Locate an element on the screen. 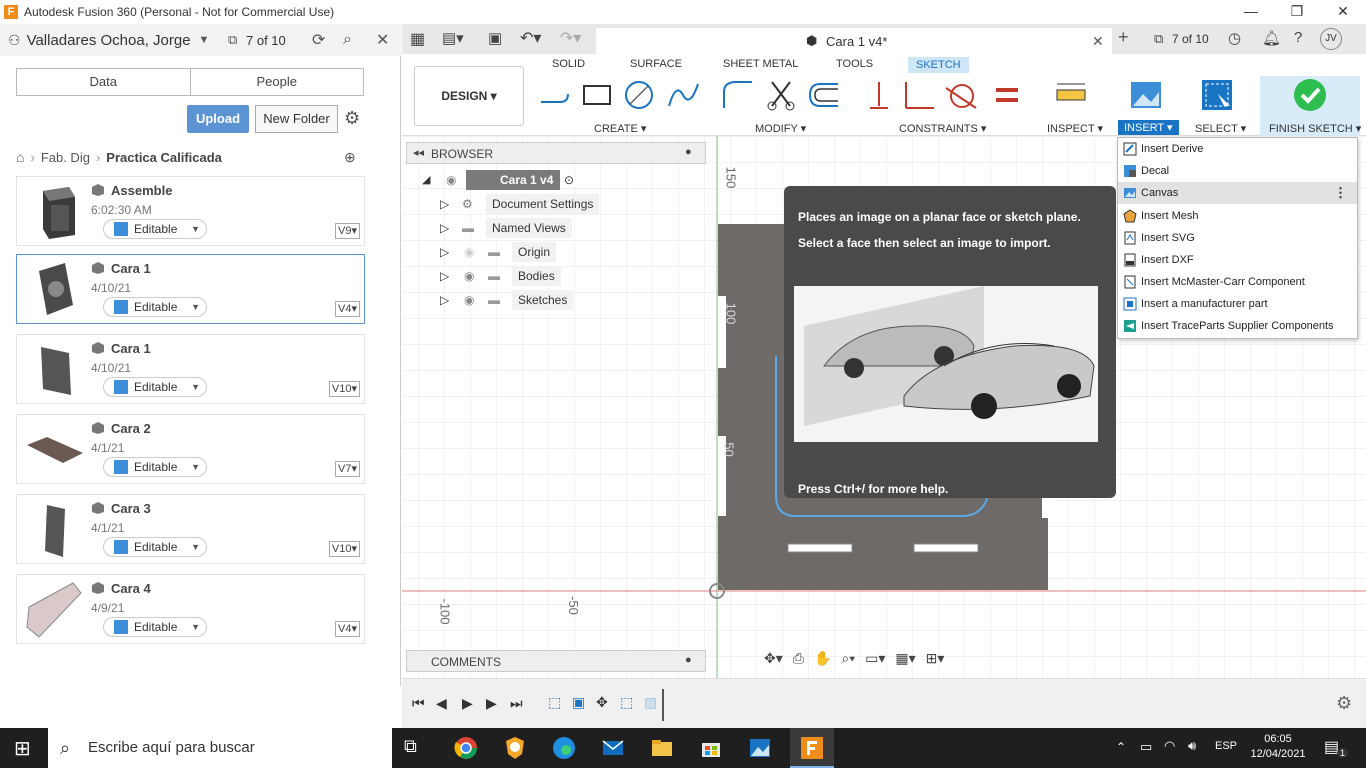 This screenshot has width=1366, height=768. coincident-constraint-icon is located at coordinates (879, 95).